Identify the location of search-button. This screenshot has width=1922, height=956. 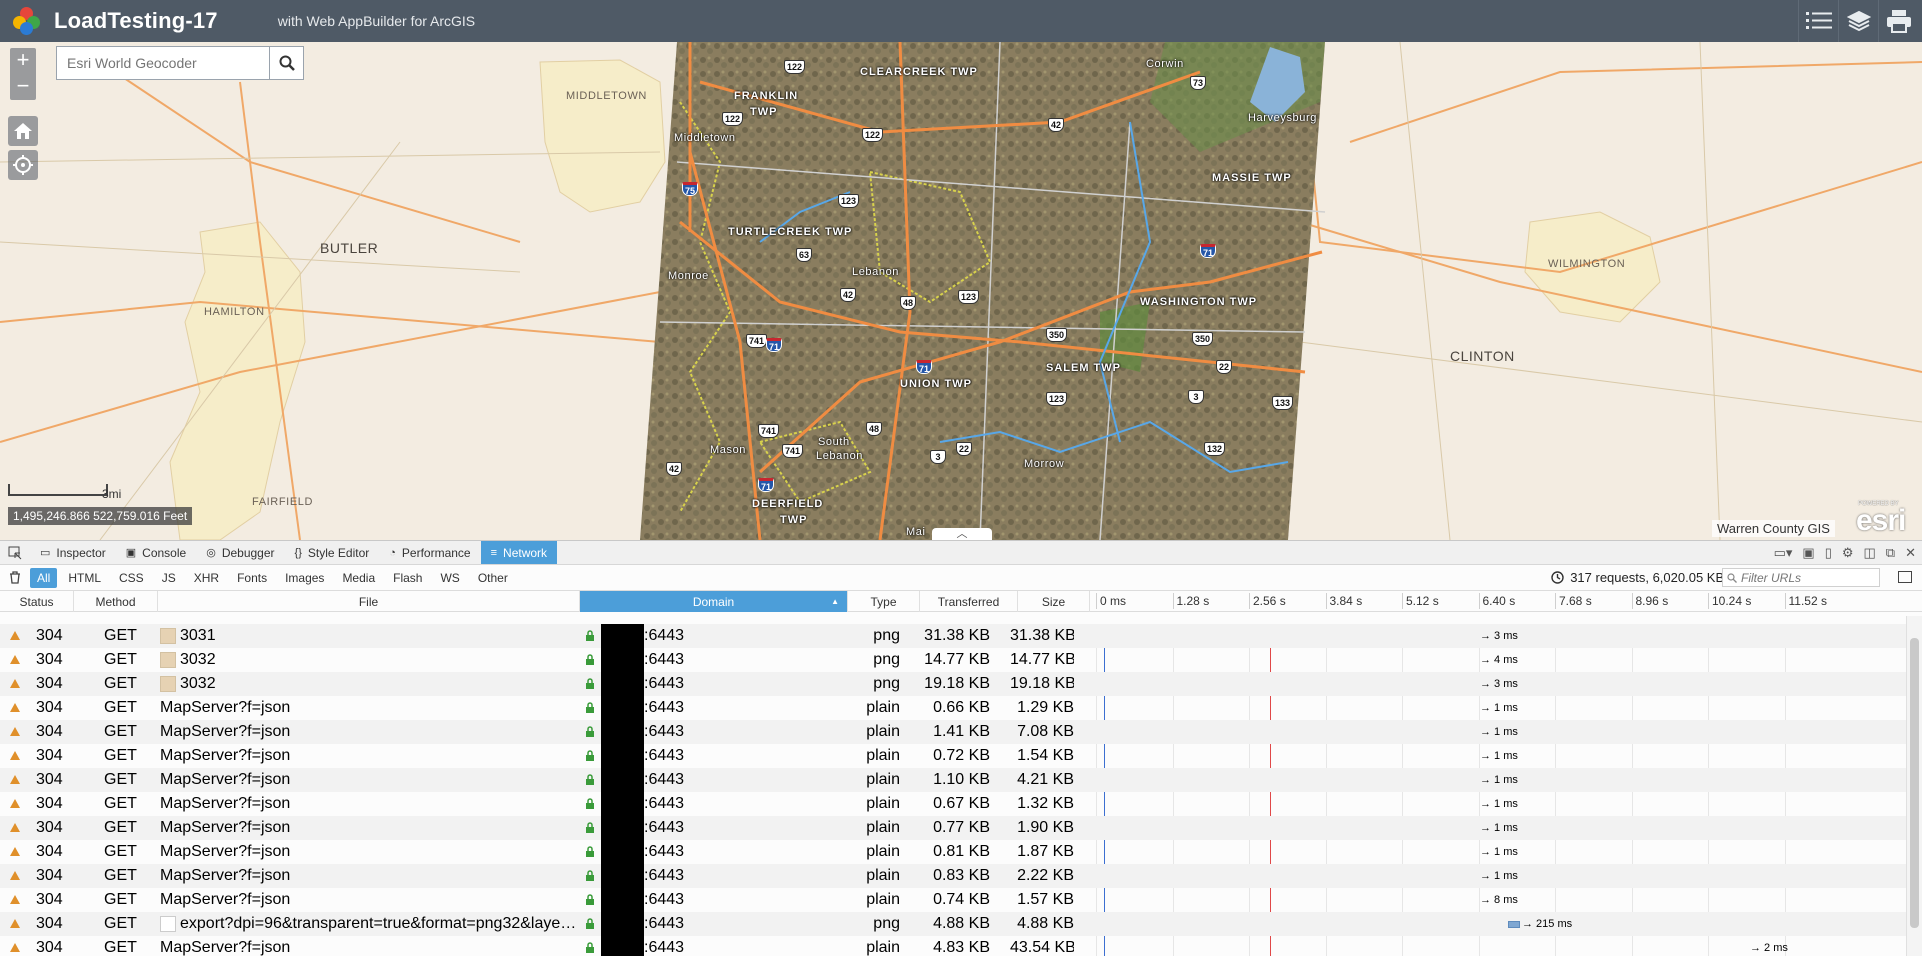
(286, 63).